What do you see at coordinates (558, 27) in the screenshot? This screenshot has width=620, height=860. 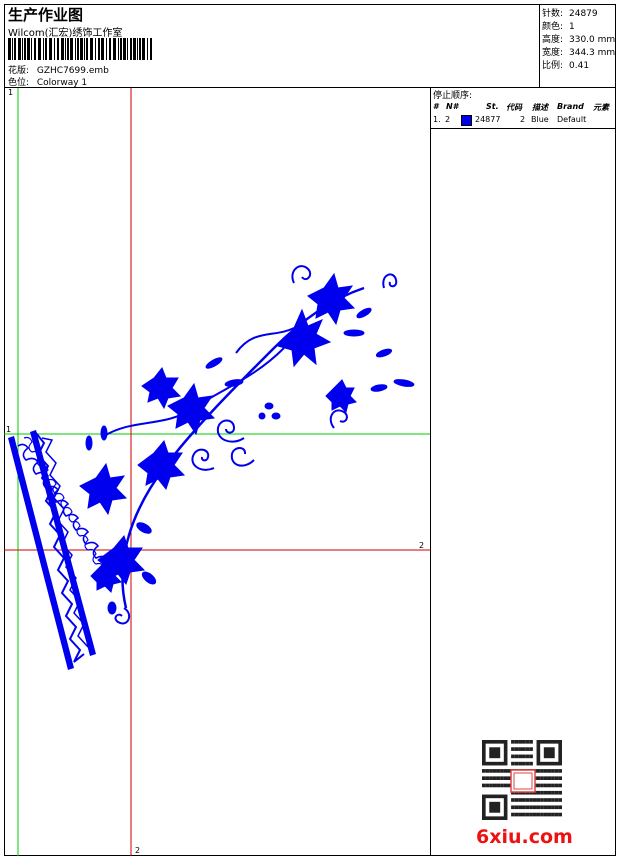 I see `stat-colors: 颜色: 1` at bounding box center [558, 27].